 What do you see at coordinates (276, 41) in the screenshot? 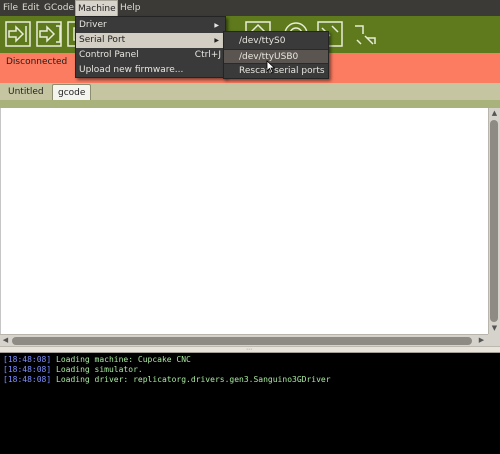
I see `menu-item-dev-ttys0: /dev/ttyS0` at bounding box center [276, 41].